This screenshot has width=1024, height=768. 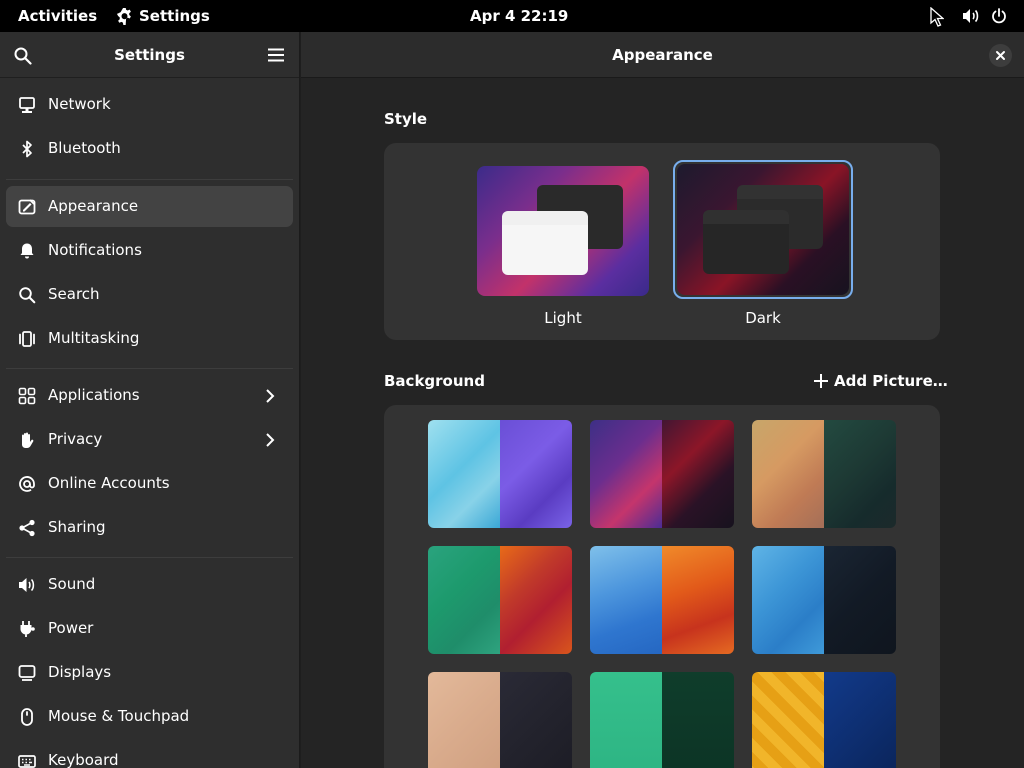 I want to click on network-icon, so click(x=27, y=105).